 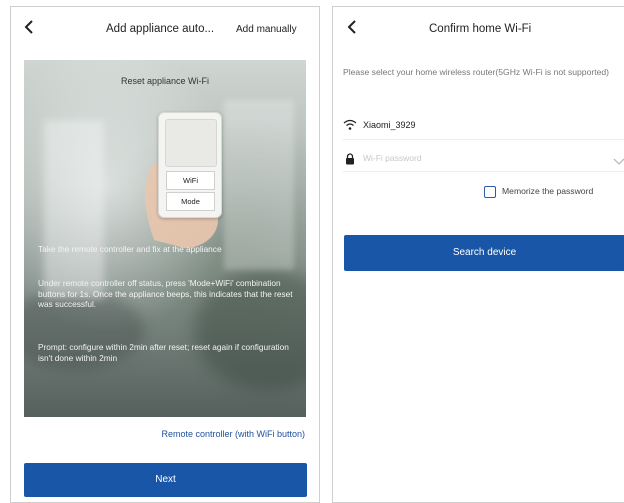 I want to click on remote-mode-button: Mode, so click(x=190, y=201).